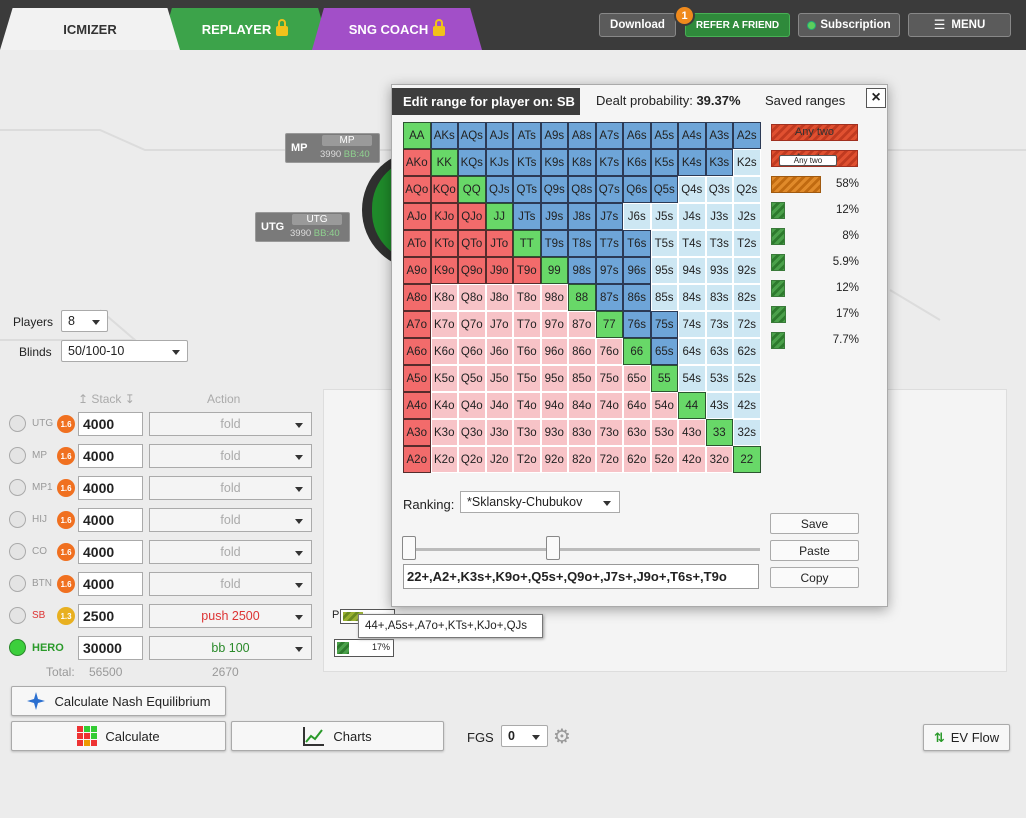  I want to click on action-select: bb 100, so click(230, 648).